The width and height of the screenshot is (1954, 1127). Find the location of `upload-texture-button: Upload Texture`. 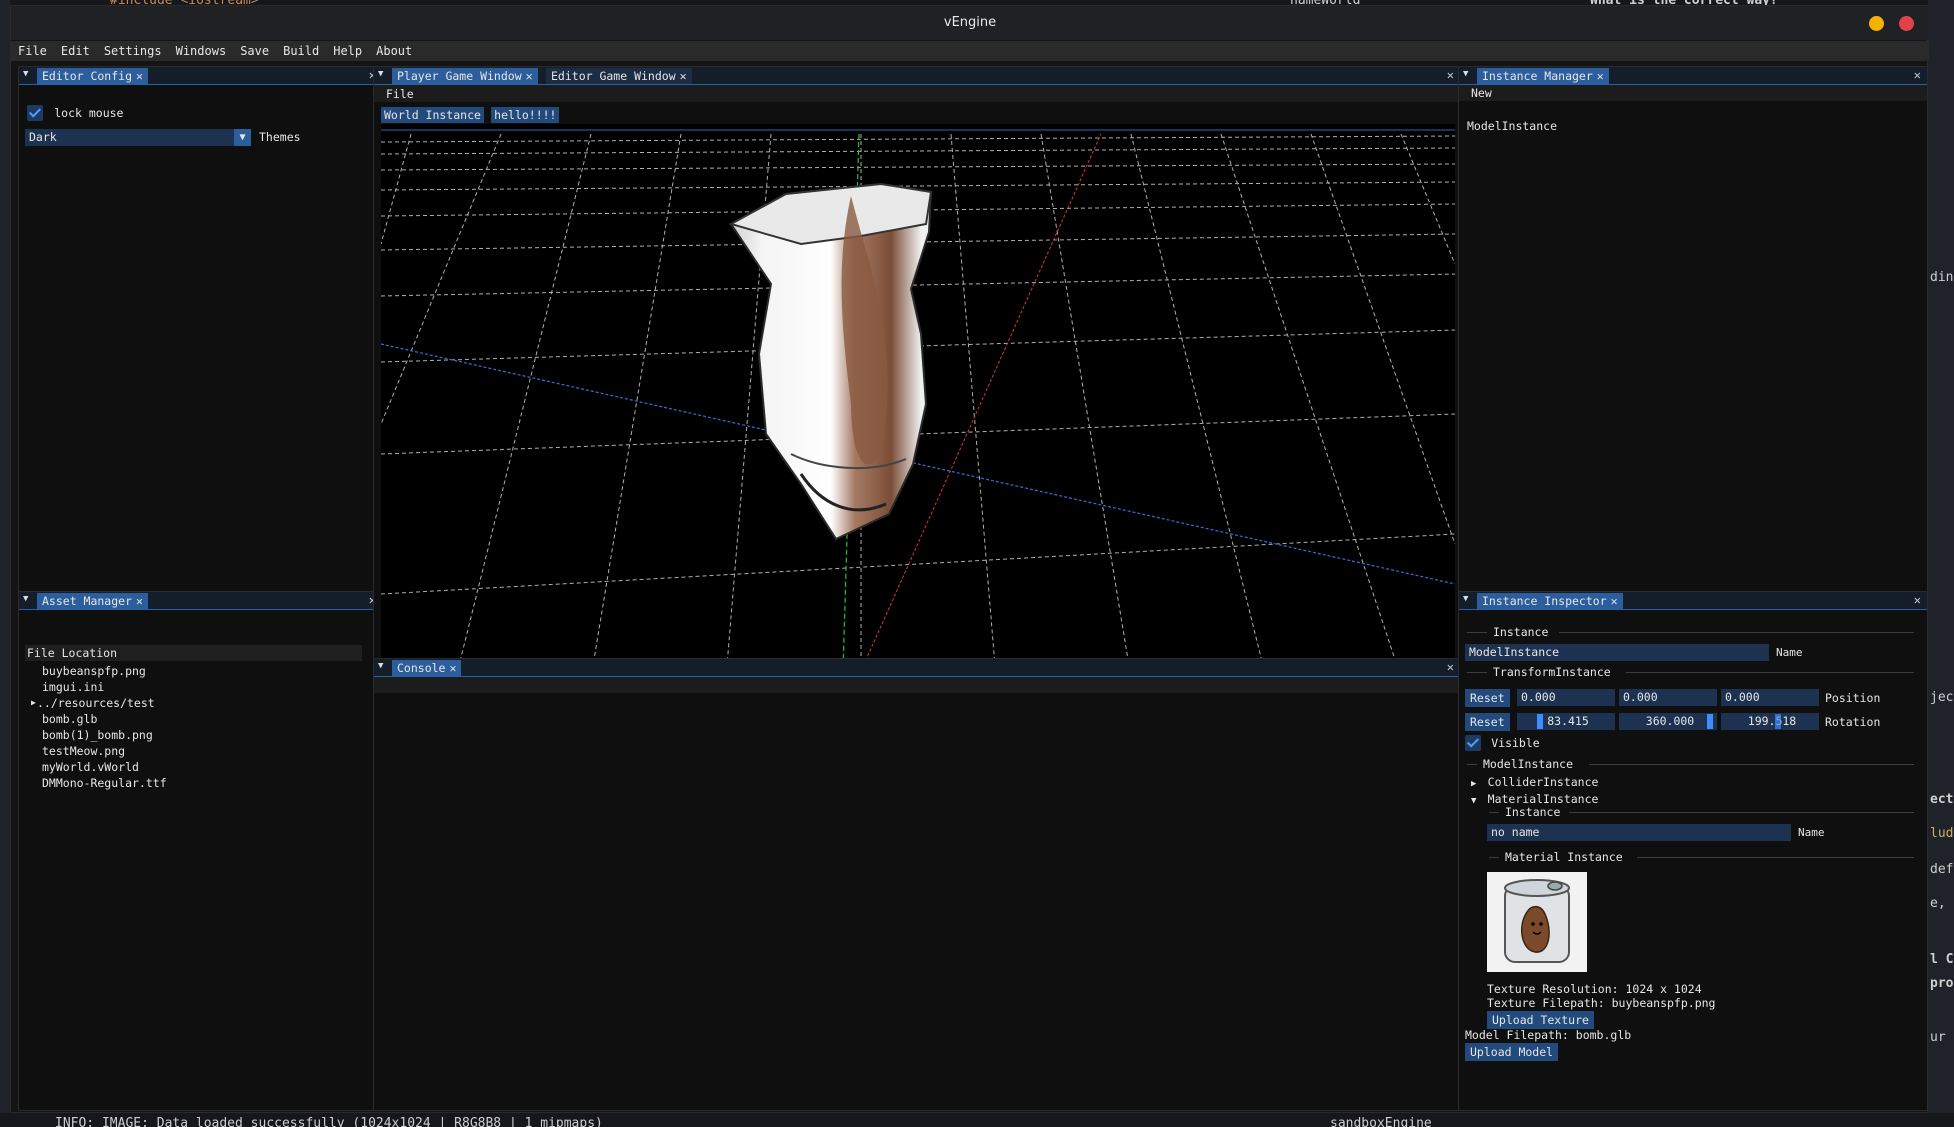

upload-texture-button: Upload Texture is located at coordinates (1540, 1020).